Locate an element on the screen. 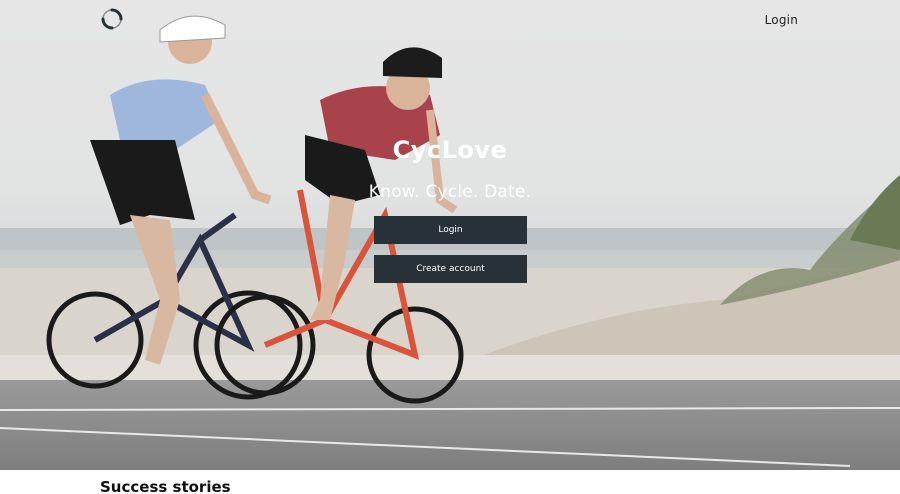 This screenshot has height=494, width=900. create-account-button: Create account is located at coordinates (450, 269).